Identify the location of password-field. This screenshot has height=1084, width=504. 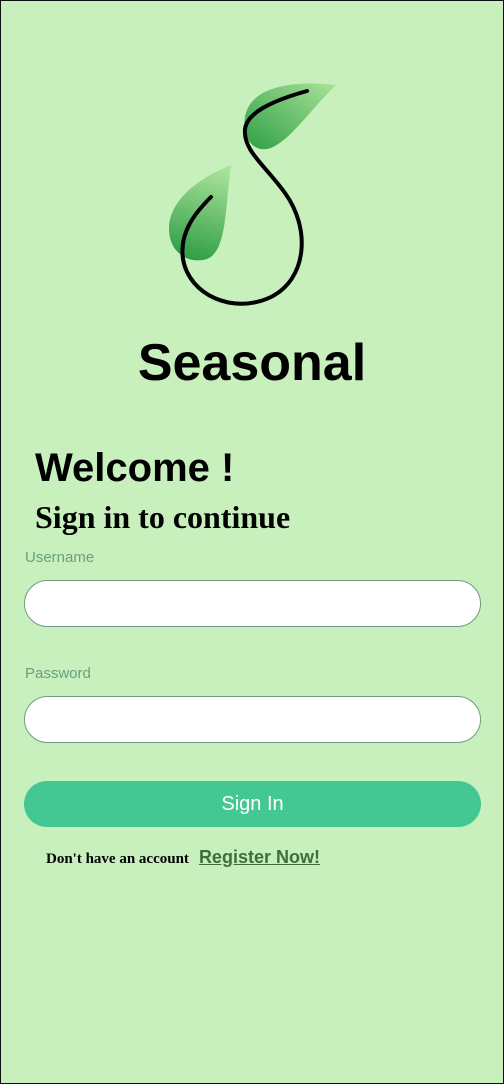
(252, 719).